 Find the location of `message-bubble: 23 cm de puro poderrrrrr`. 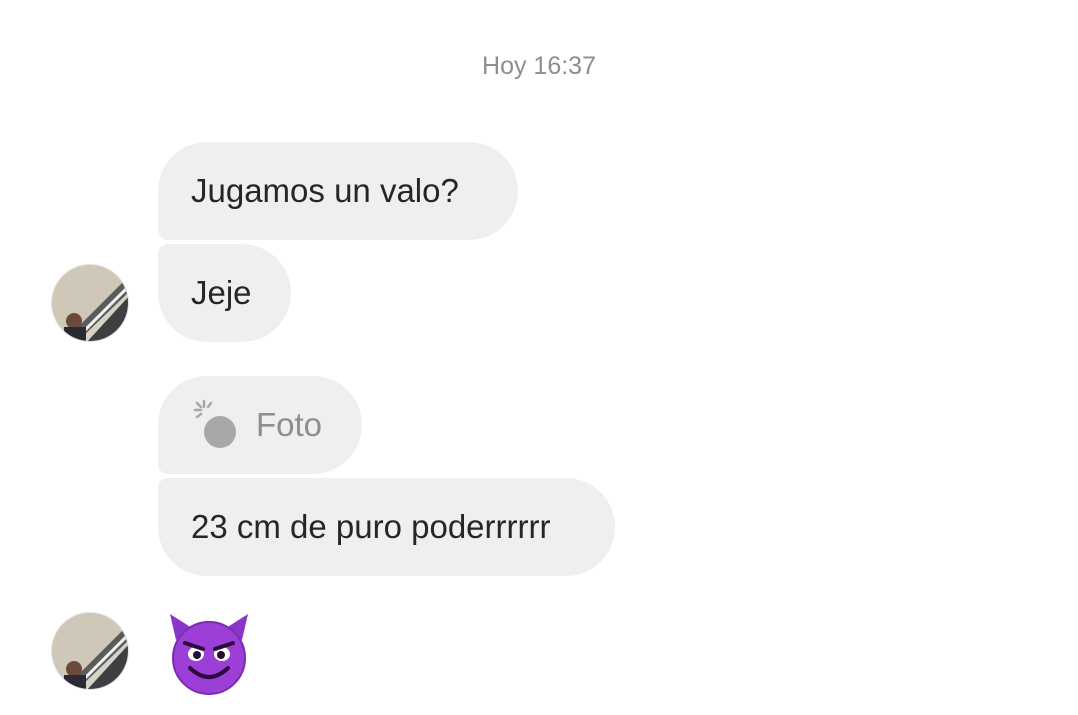

message-bubble: 23 cm de puro poderrrrrr is located at coordinates (386, 527).